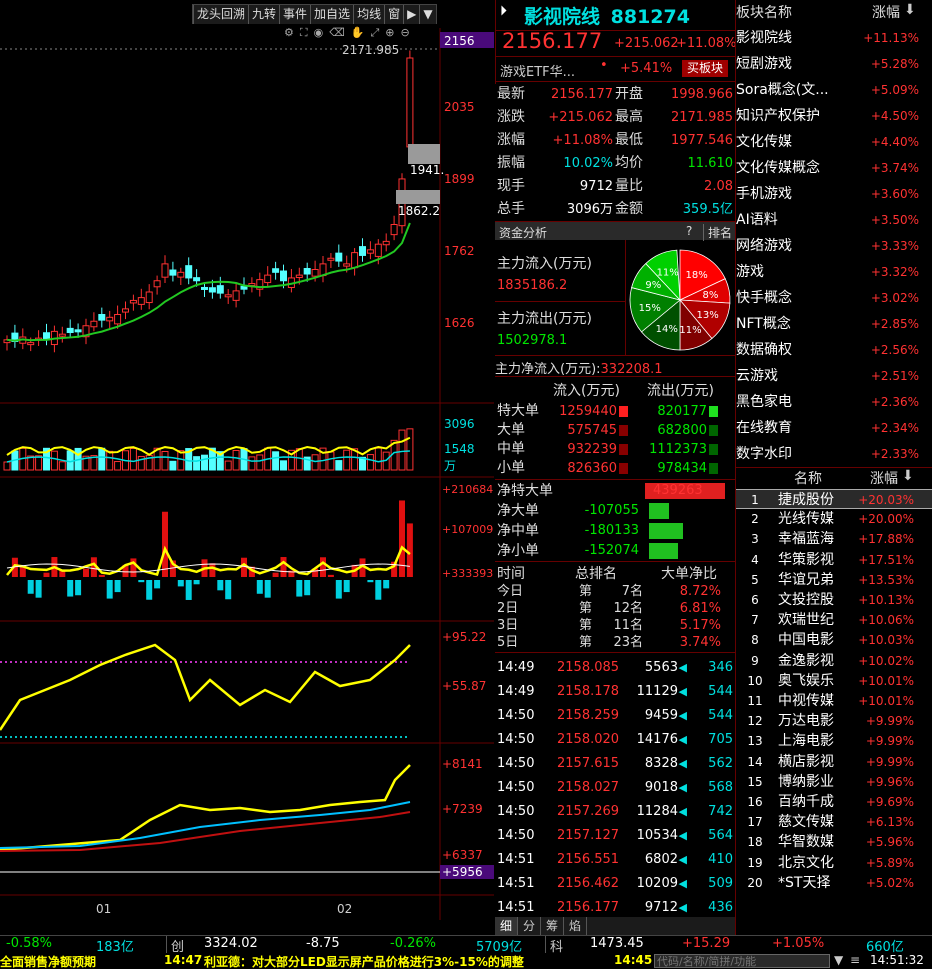  I want to click on fund-analysis-title: 资金分析, so click(523, 232).